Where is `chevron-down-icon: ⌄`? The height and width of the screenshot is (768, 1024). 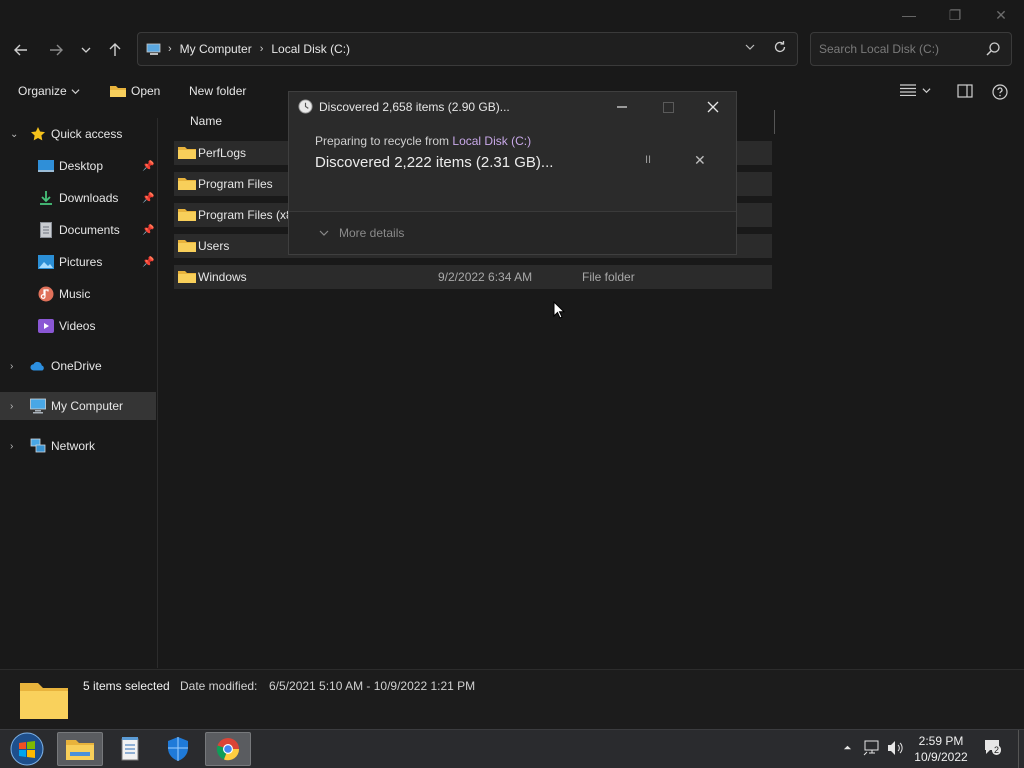
chevron-down-icon: ⌄ is located at coordinates (14, 134).